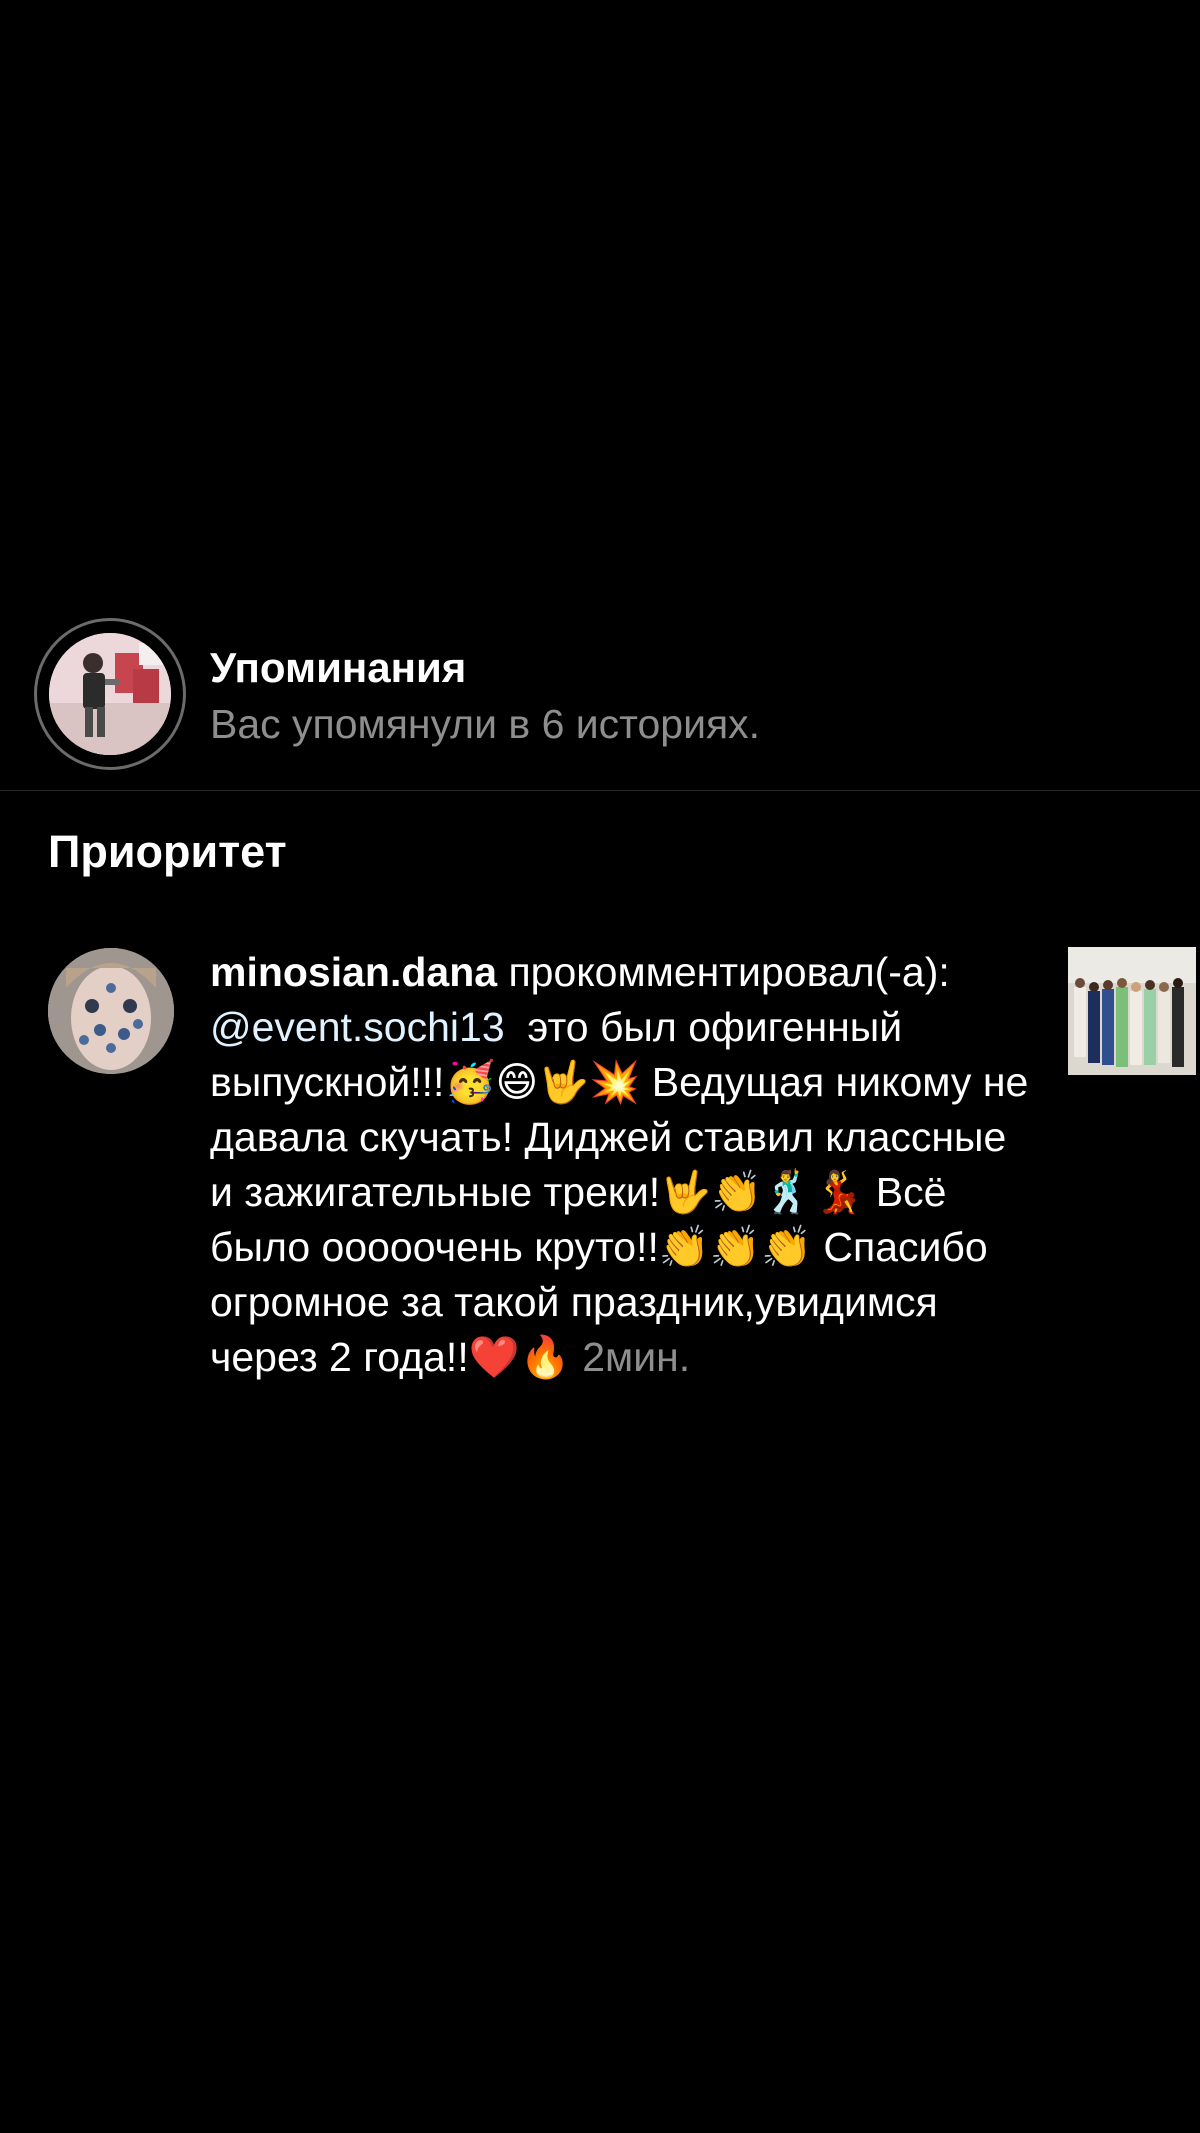 Image resolution: width=1200 pixels, height=2133 pixels. I want to click on clipped-text-fragment, so click(420, 1536).